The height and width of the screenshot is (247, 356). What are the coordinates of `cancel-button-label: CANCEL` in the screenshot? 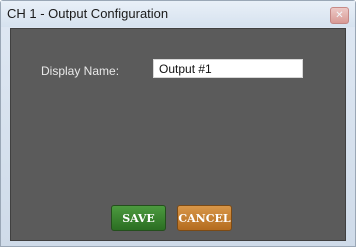 It's located at (204, 218).